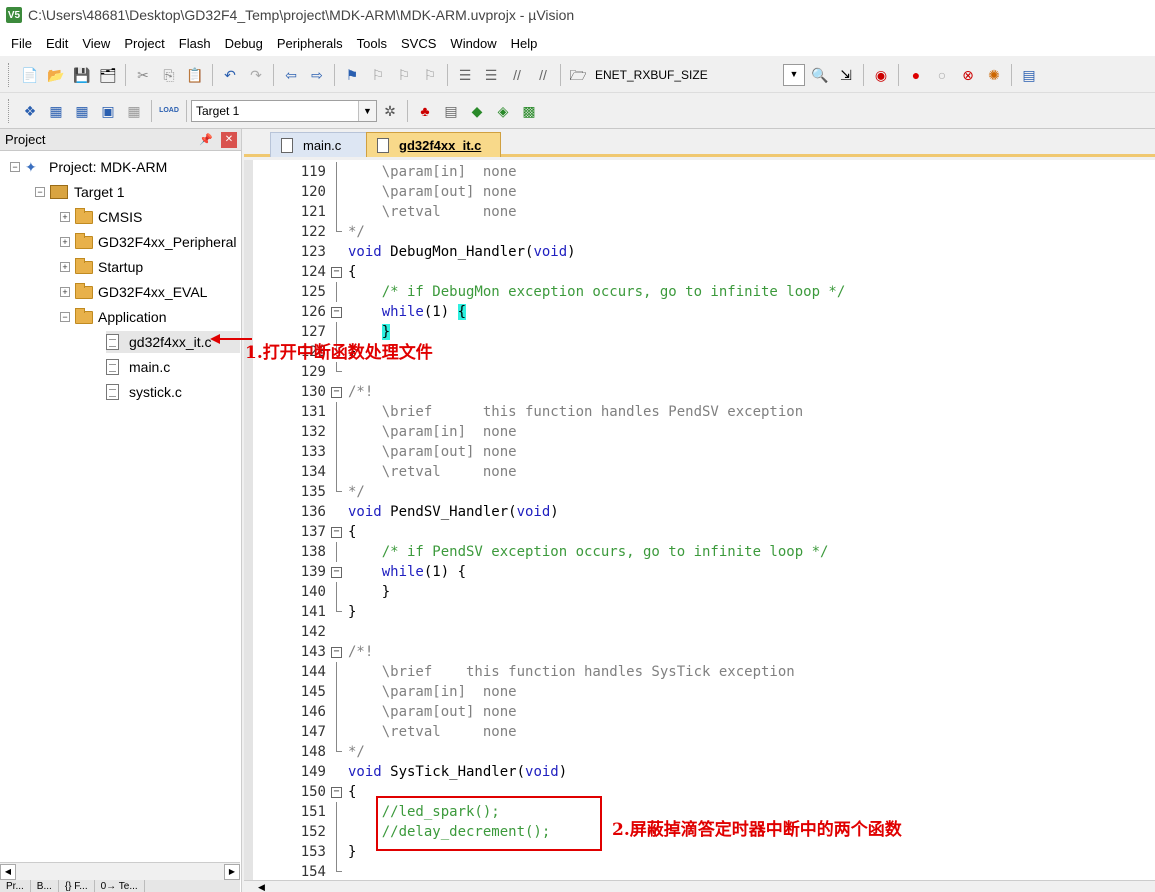 The image size is (1155, 892). I want to click on code-line: 147 \retval none, so click(699, 732).